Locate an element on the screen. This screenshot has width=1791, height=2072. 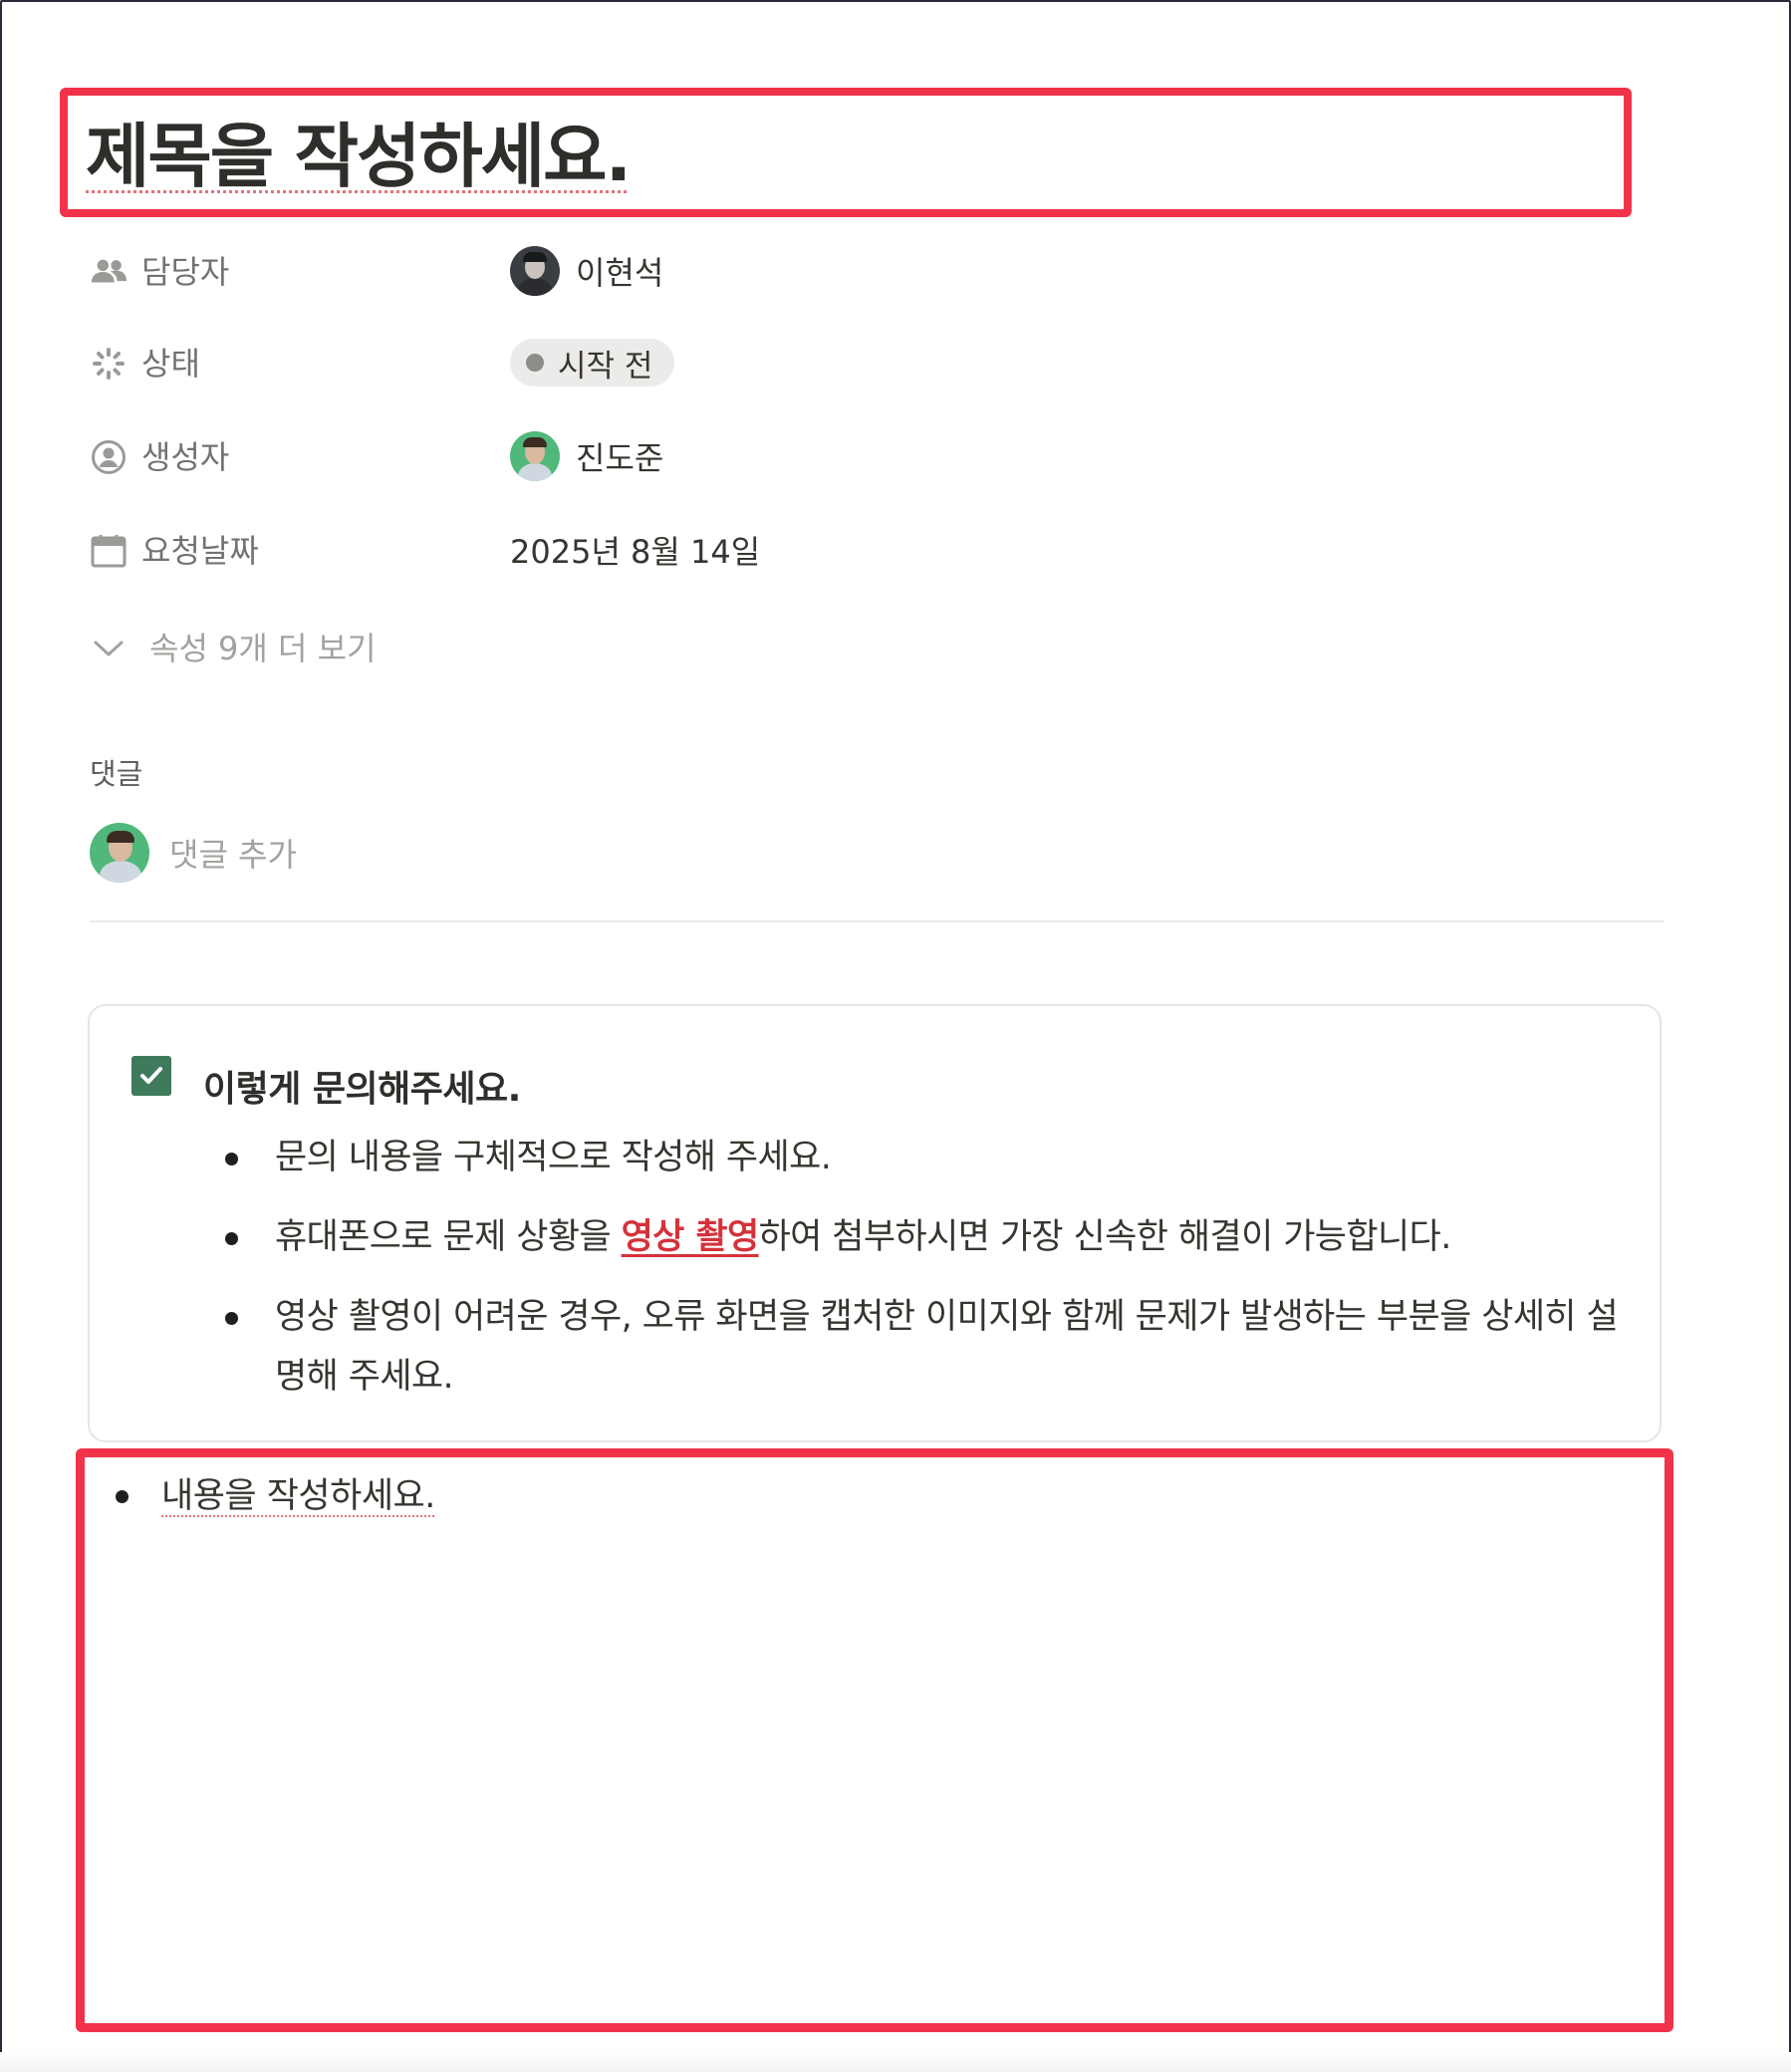
divider is located at coordinates (877, 921).